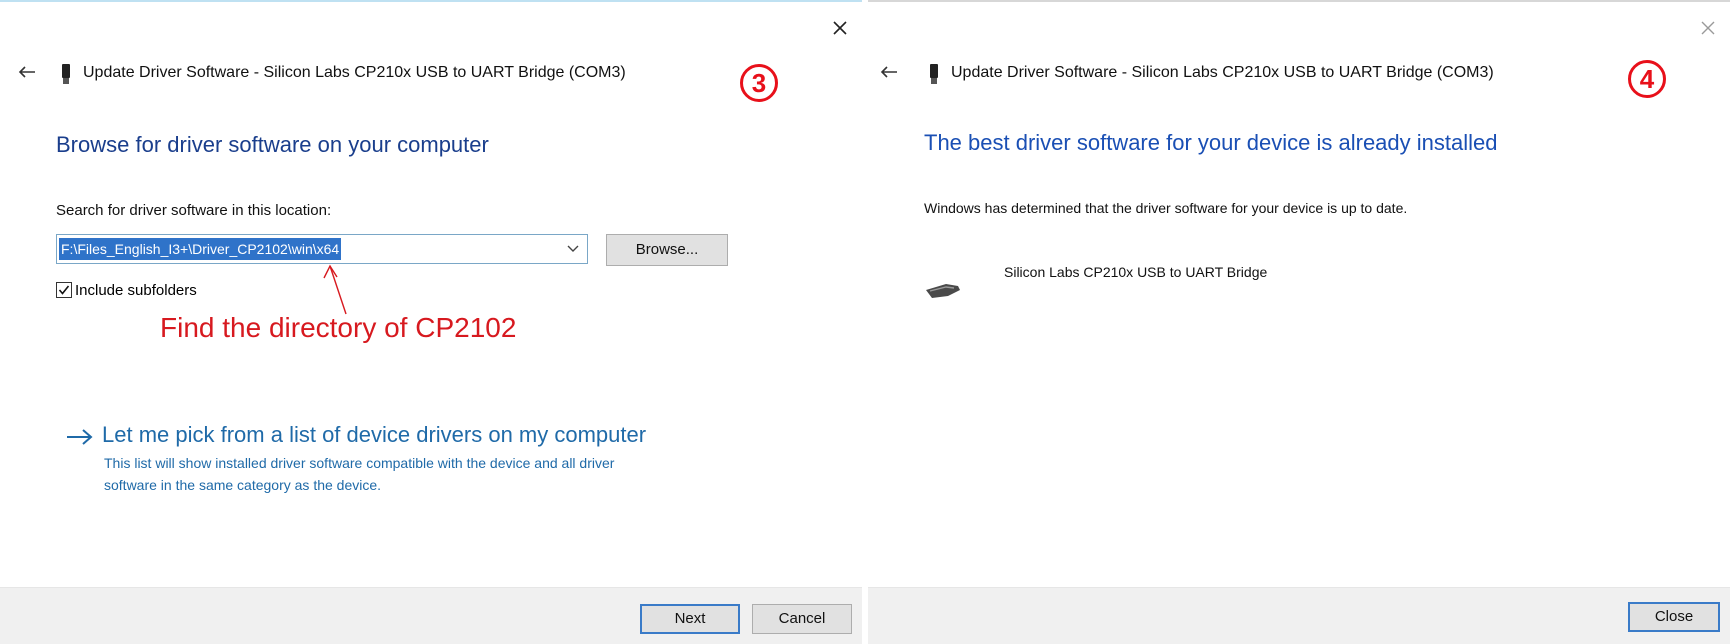 This screenshot has width=1730, height=644. Describe the element at coordinates (802, 619) in the screenshot. I see `cancel-button: Cancel` at that location.